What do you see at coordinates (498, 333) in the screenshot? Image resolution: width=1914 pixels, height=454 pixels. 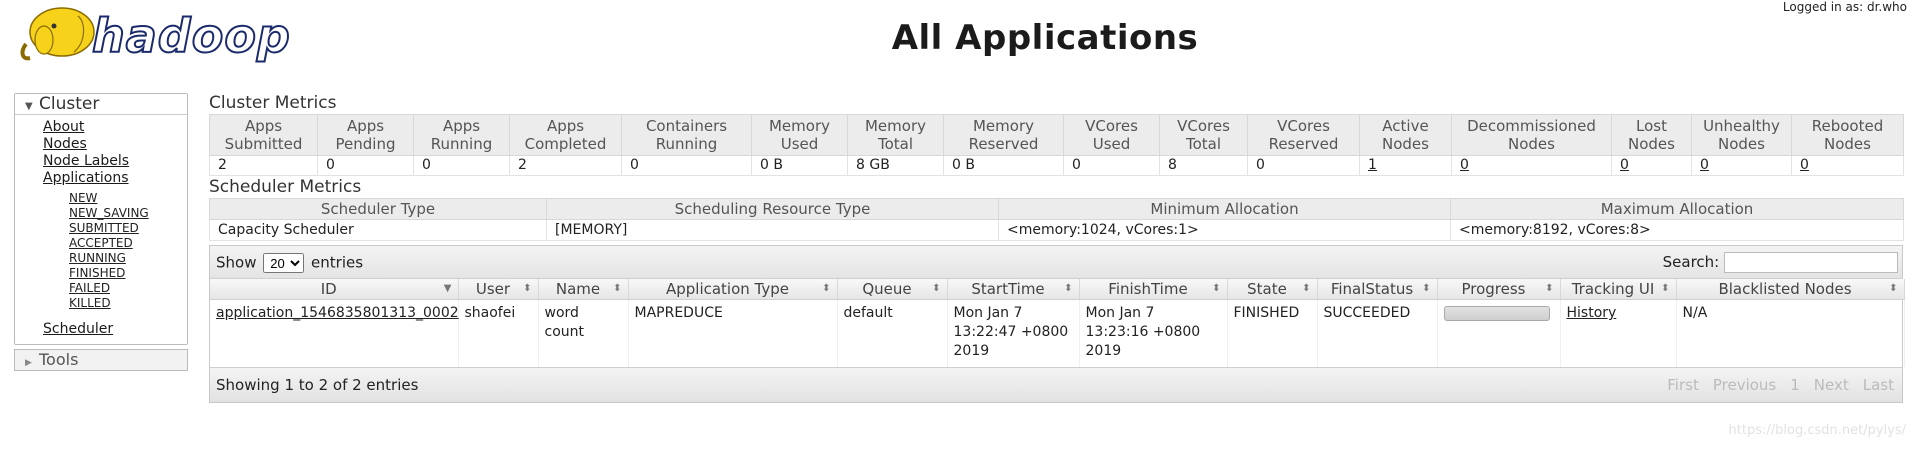 I see `user-cell: shaofei` at bounding box center [498, 333].